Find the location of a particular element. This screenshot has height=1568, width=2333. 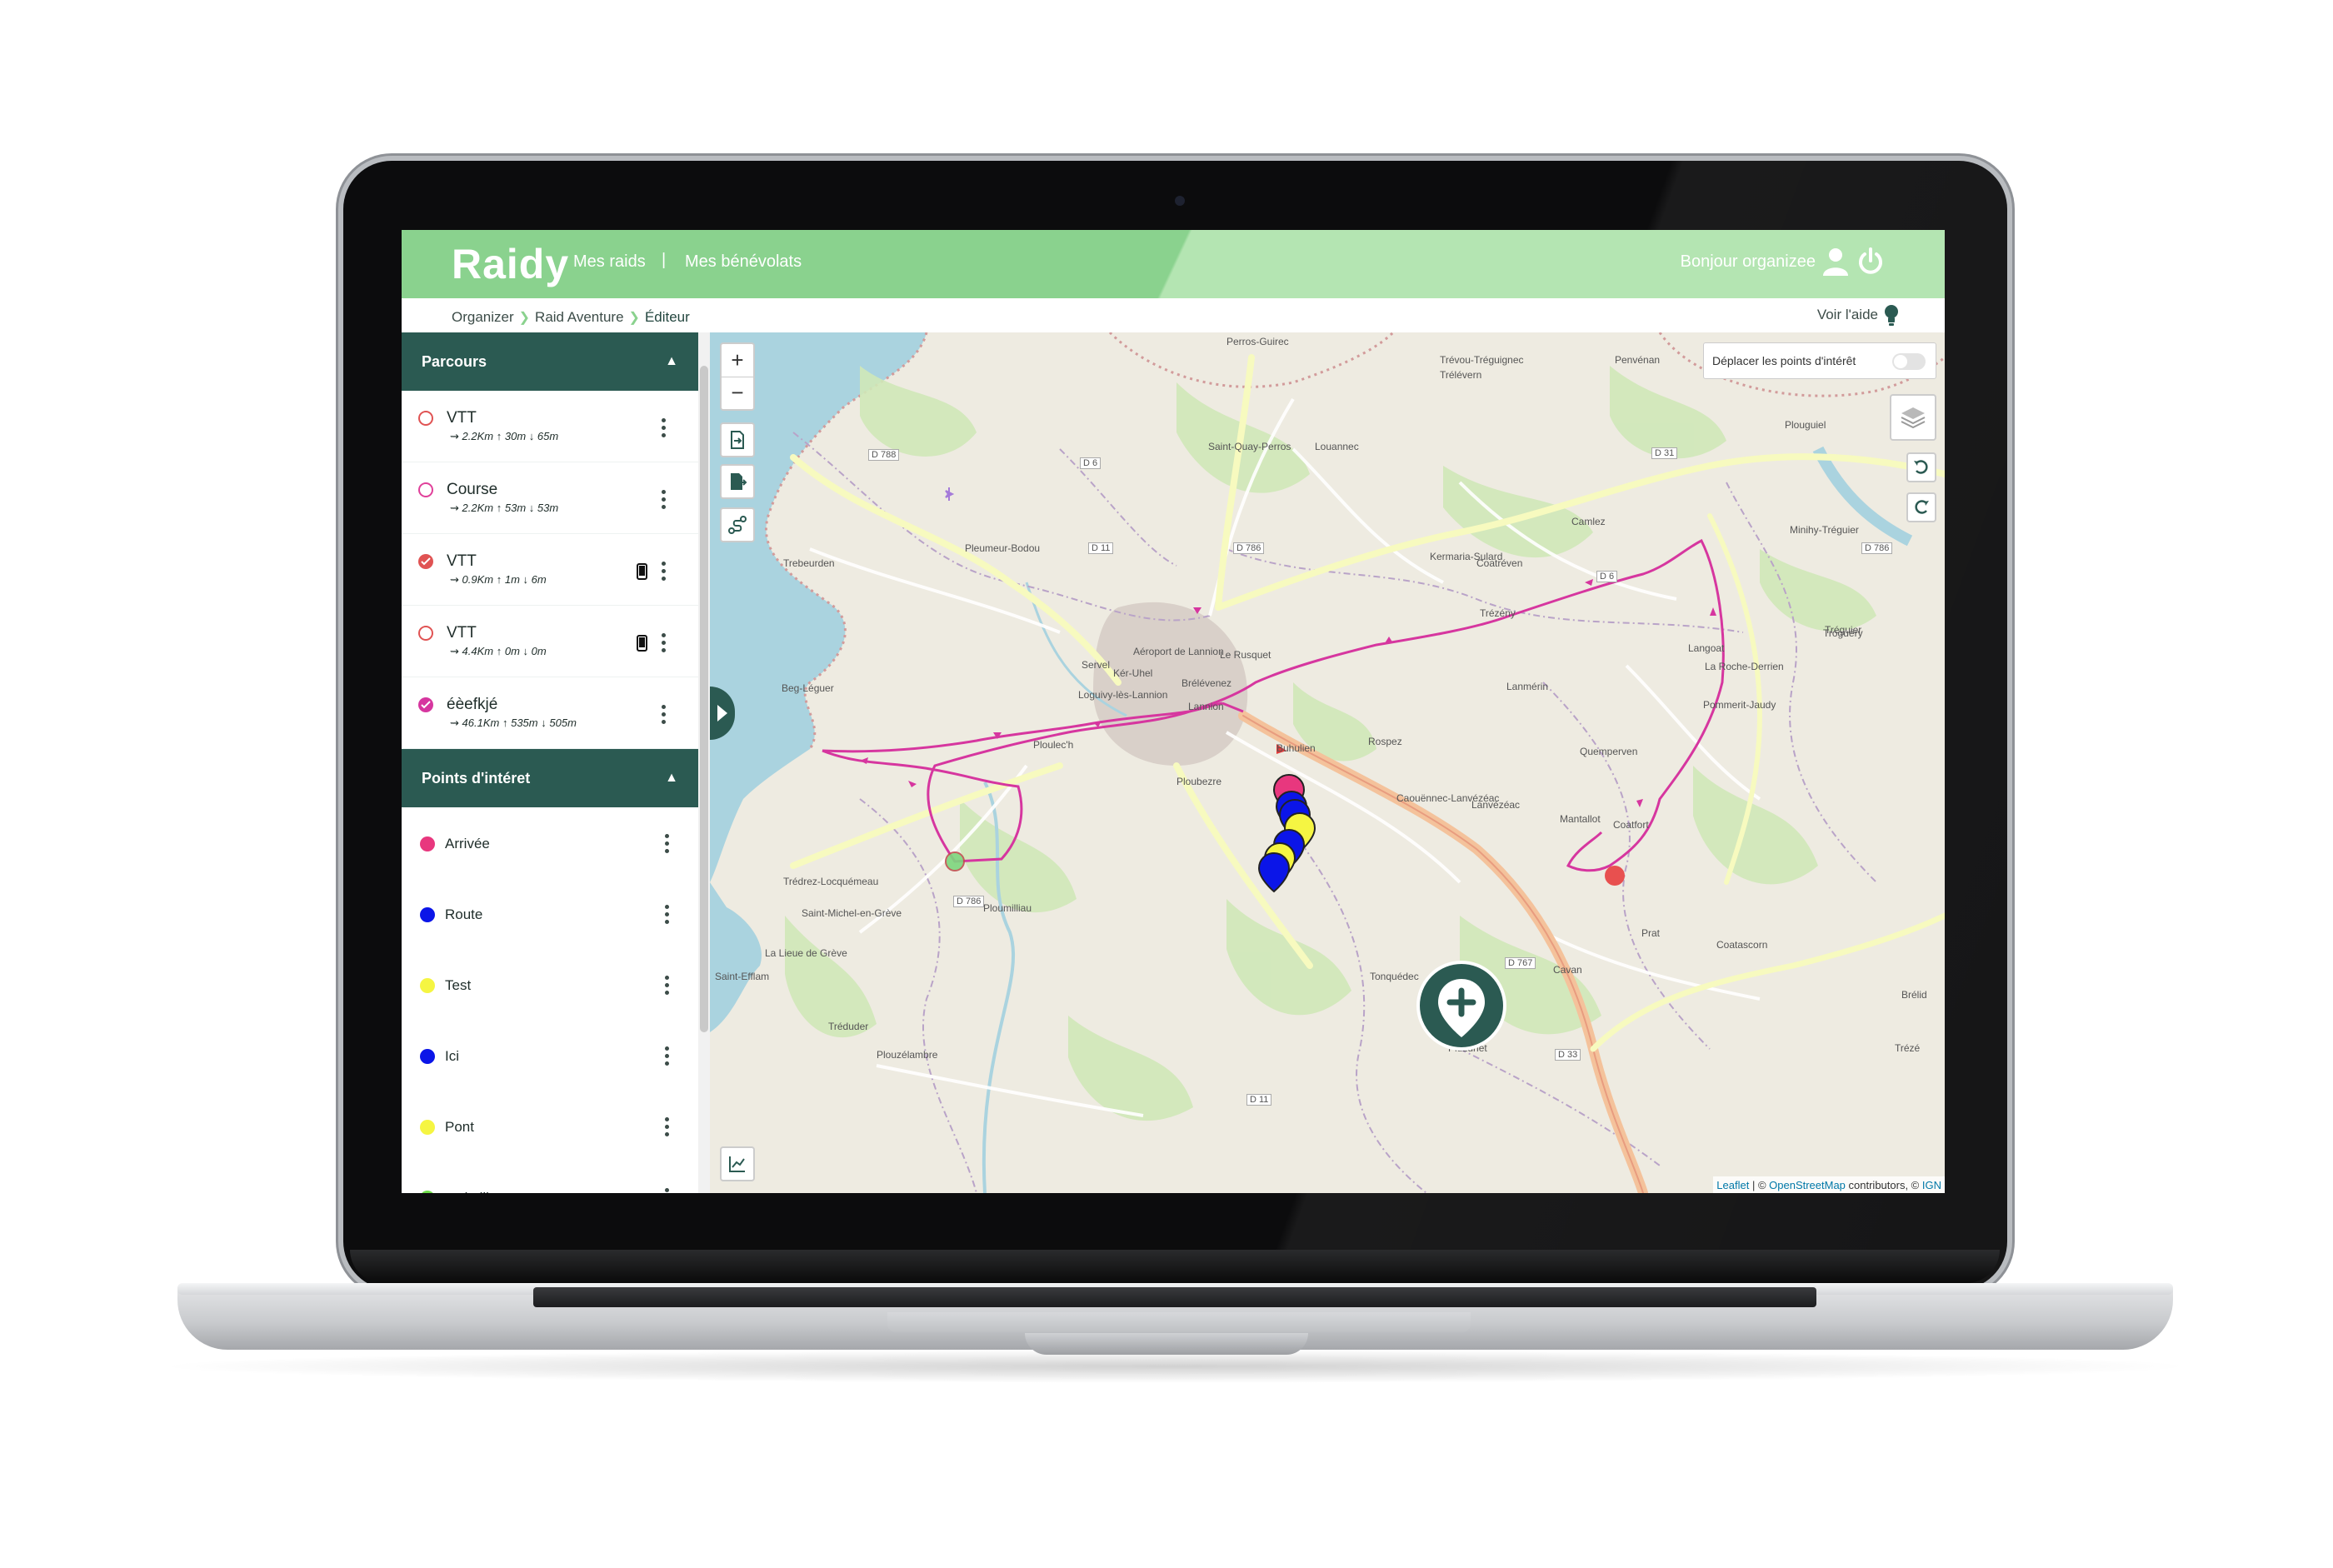

poi-name: Test is located at coordinates (458, 985).